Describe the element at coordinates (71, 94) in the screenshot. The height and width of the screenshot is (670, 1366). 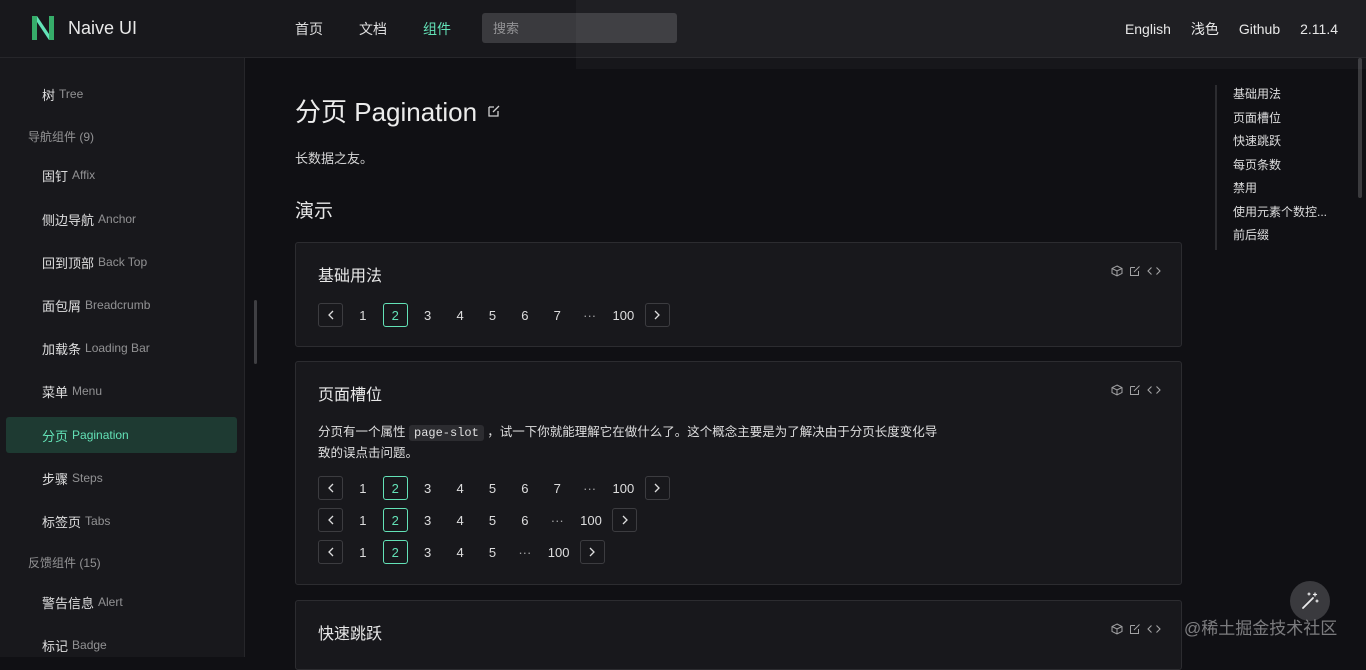
I see `sidebar-item-en-label: Tree` at that location.